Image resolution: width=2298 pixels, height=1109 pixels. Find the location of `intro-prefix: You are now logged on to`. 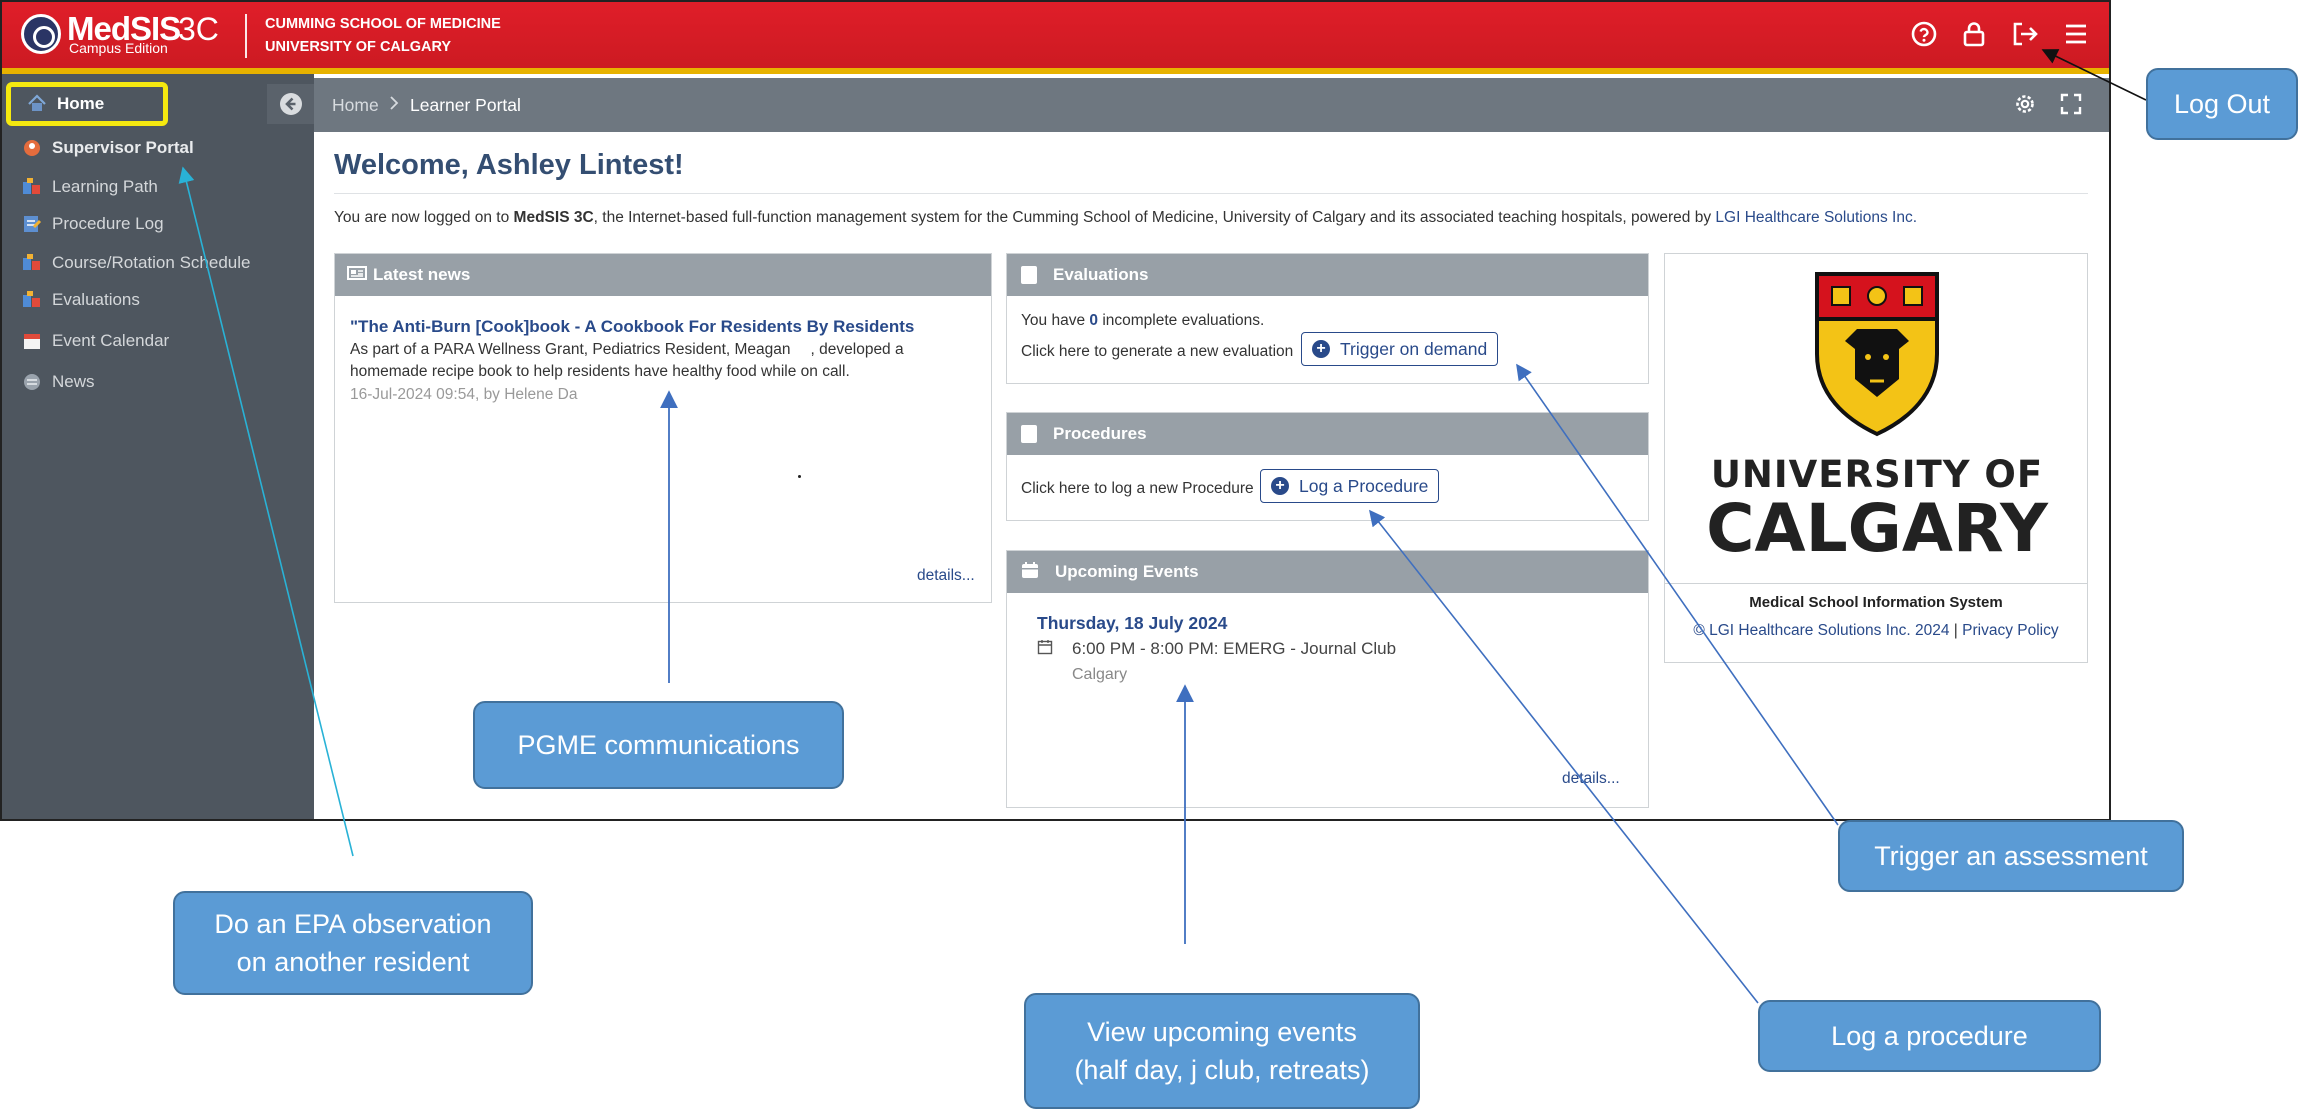

intro-prefix: You are now logged on to is located at coordinates (424, 217).